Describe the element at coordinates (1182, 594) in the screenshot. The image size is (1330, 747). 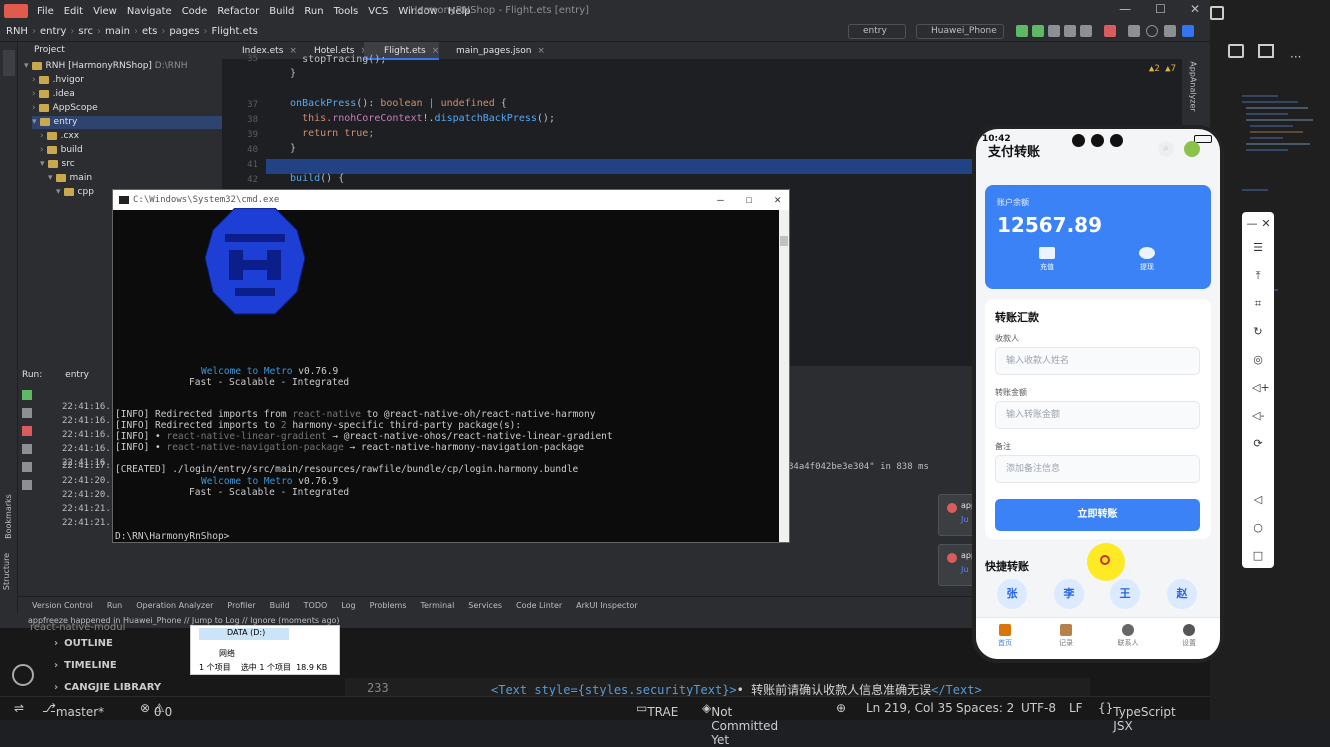
I see `contact-avatar: 赵` at that location.